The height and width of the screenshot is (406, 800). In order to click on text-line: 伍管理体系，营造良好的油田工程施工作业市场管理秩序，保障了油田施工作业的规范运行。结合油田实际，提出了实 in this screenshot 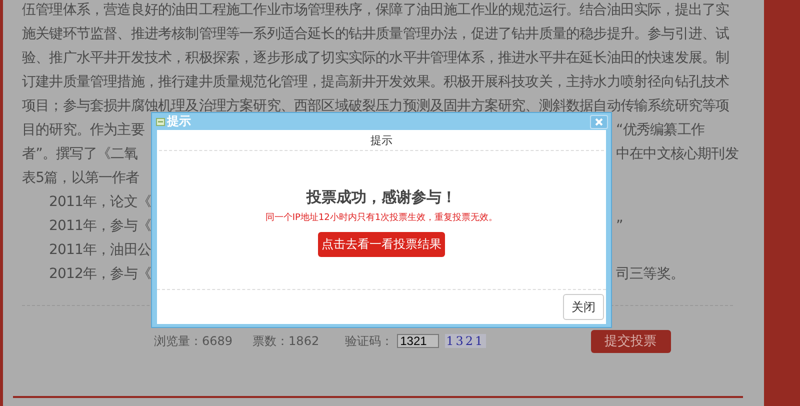, I will do `click(376, 10)`.